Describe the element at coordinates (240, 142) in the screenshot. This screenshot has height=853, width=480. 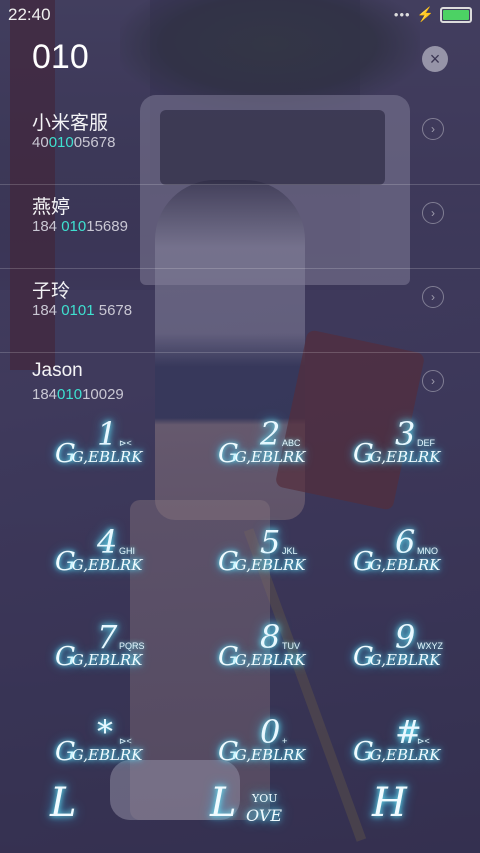
I see `contact-result: 小米客服 4001005678 ›` at that location.